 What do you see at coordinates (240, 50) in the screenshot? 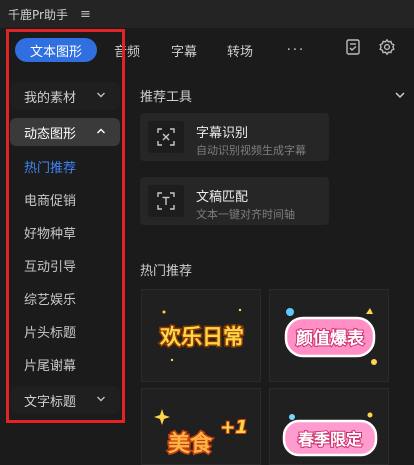
I see `tab-transitions: 转场` at bounding box center [240, 50].